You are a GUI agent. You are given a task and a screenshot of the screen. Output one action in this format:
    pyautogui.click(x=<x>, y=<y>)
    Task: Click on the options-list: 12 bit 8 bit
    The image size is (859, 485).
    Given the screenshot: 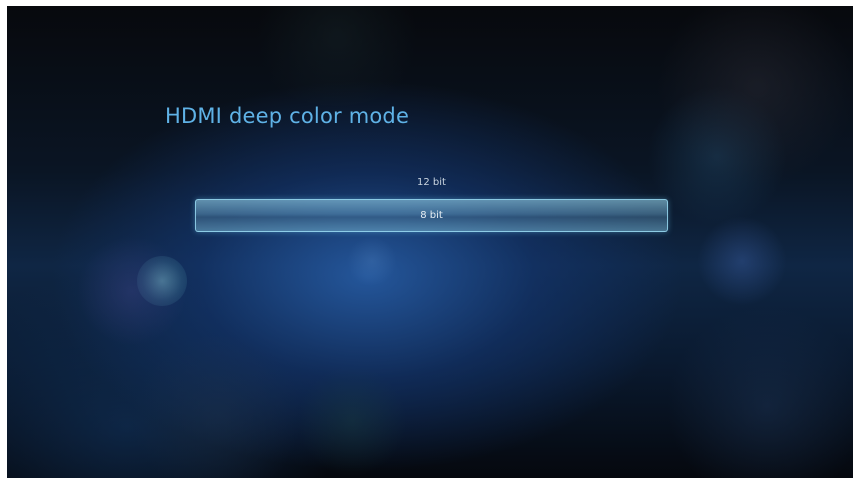 What is the action you would take?
    pyautogui.click(x=431, y=199)
    